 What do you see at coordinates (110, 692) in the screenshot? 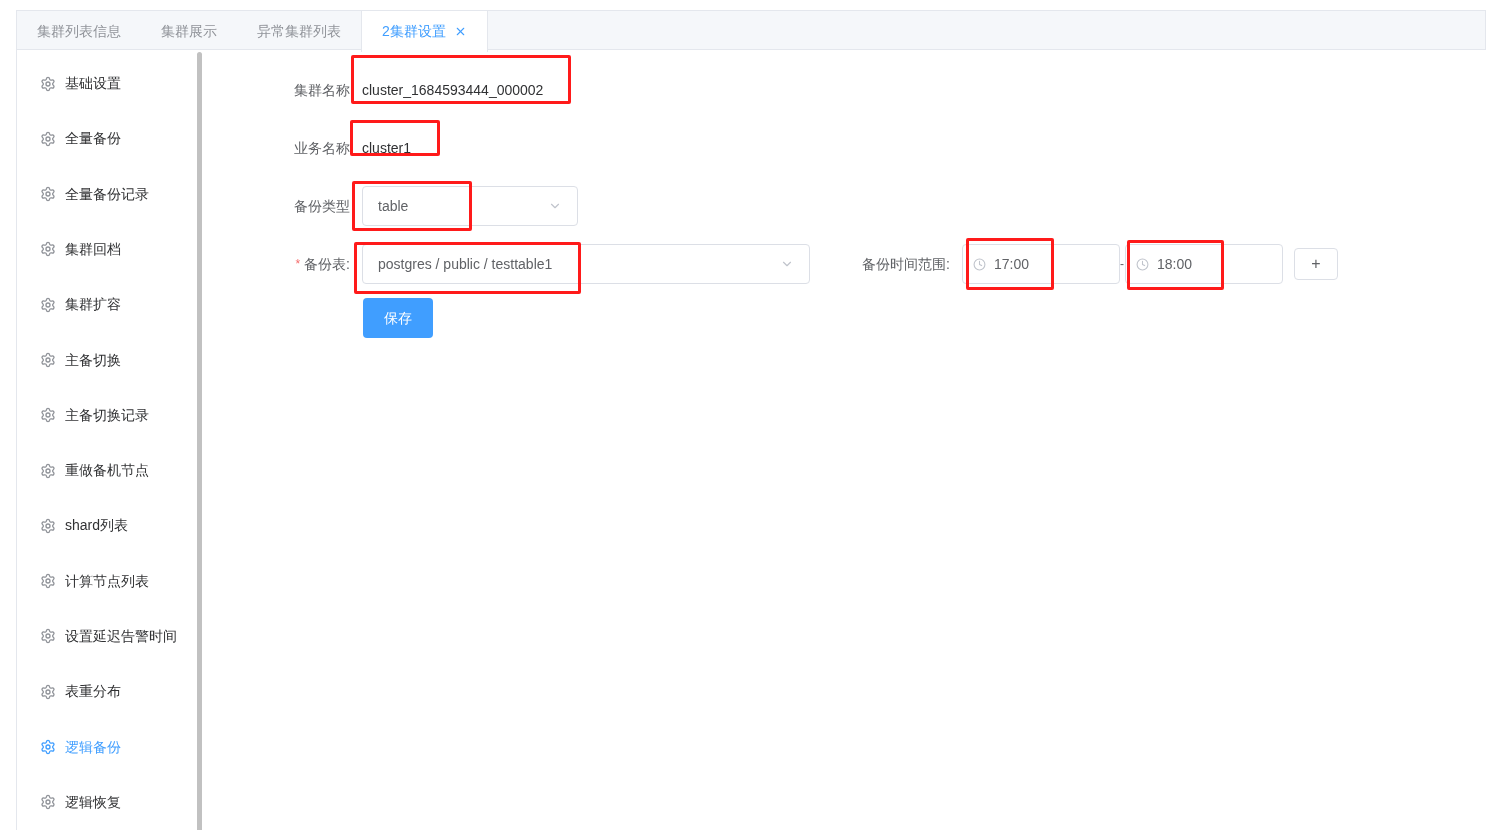
I see `sidebar-item: 表重分布` at bounding box center [110, 692].